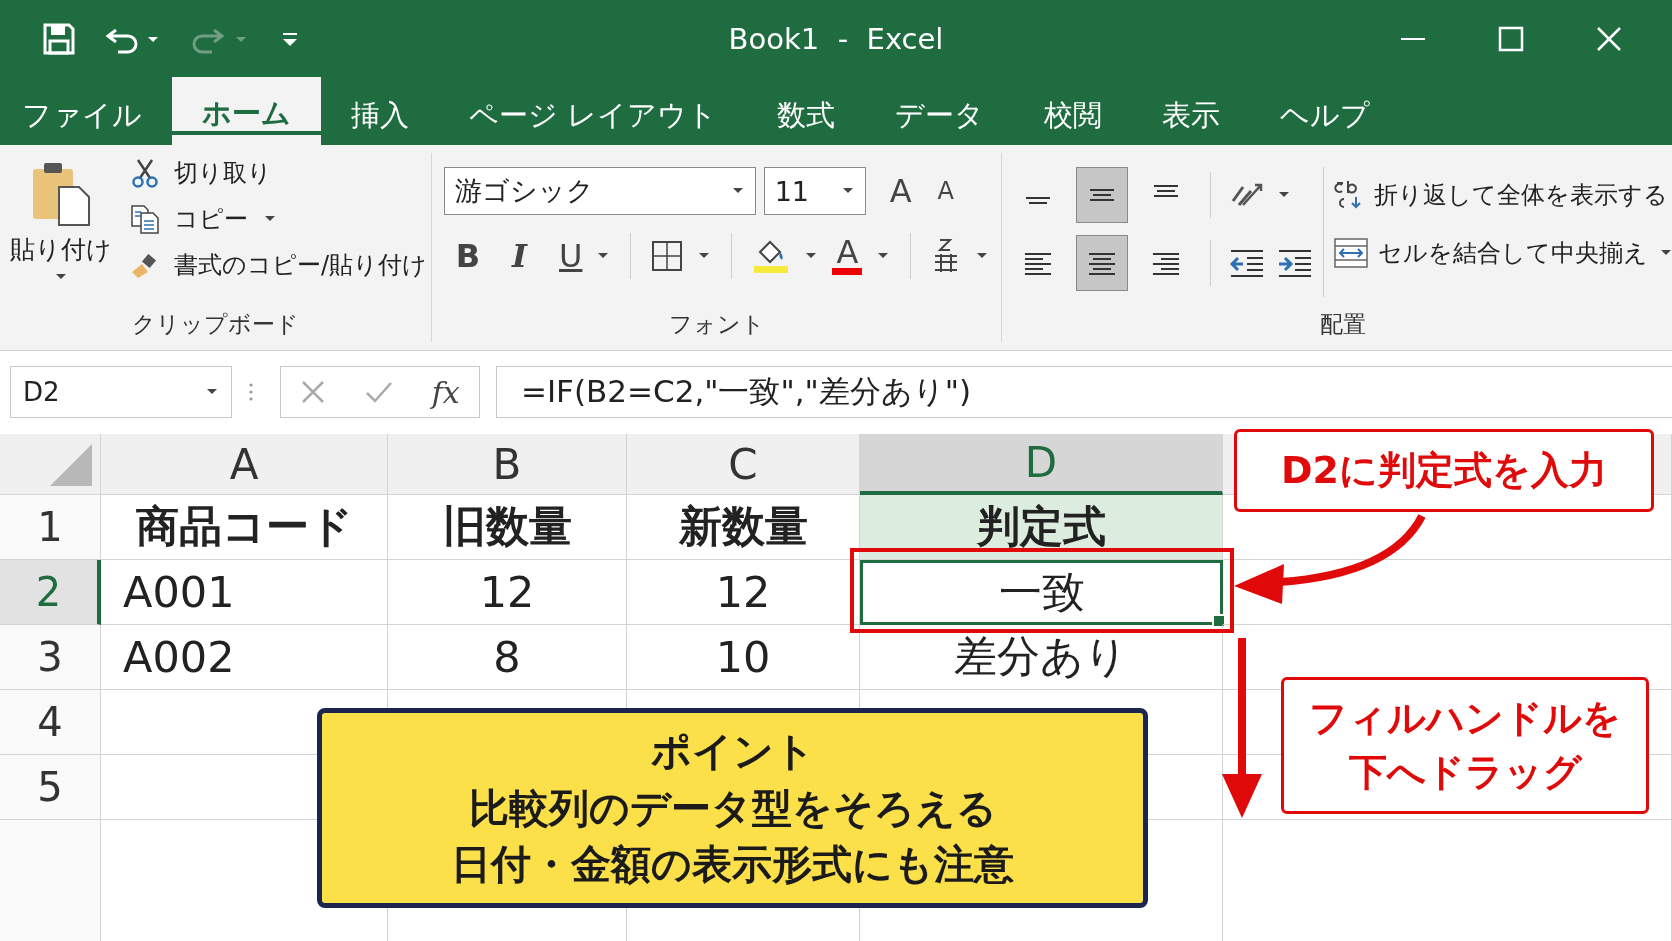  What do you see at coordinates (244, 592) in the screenshot?
I see `table-cell: A001` at bounding box center [244, 592].